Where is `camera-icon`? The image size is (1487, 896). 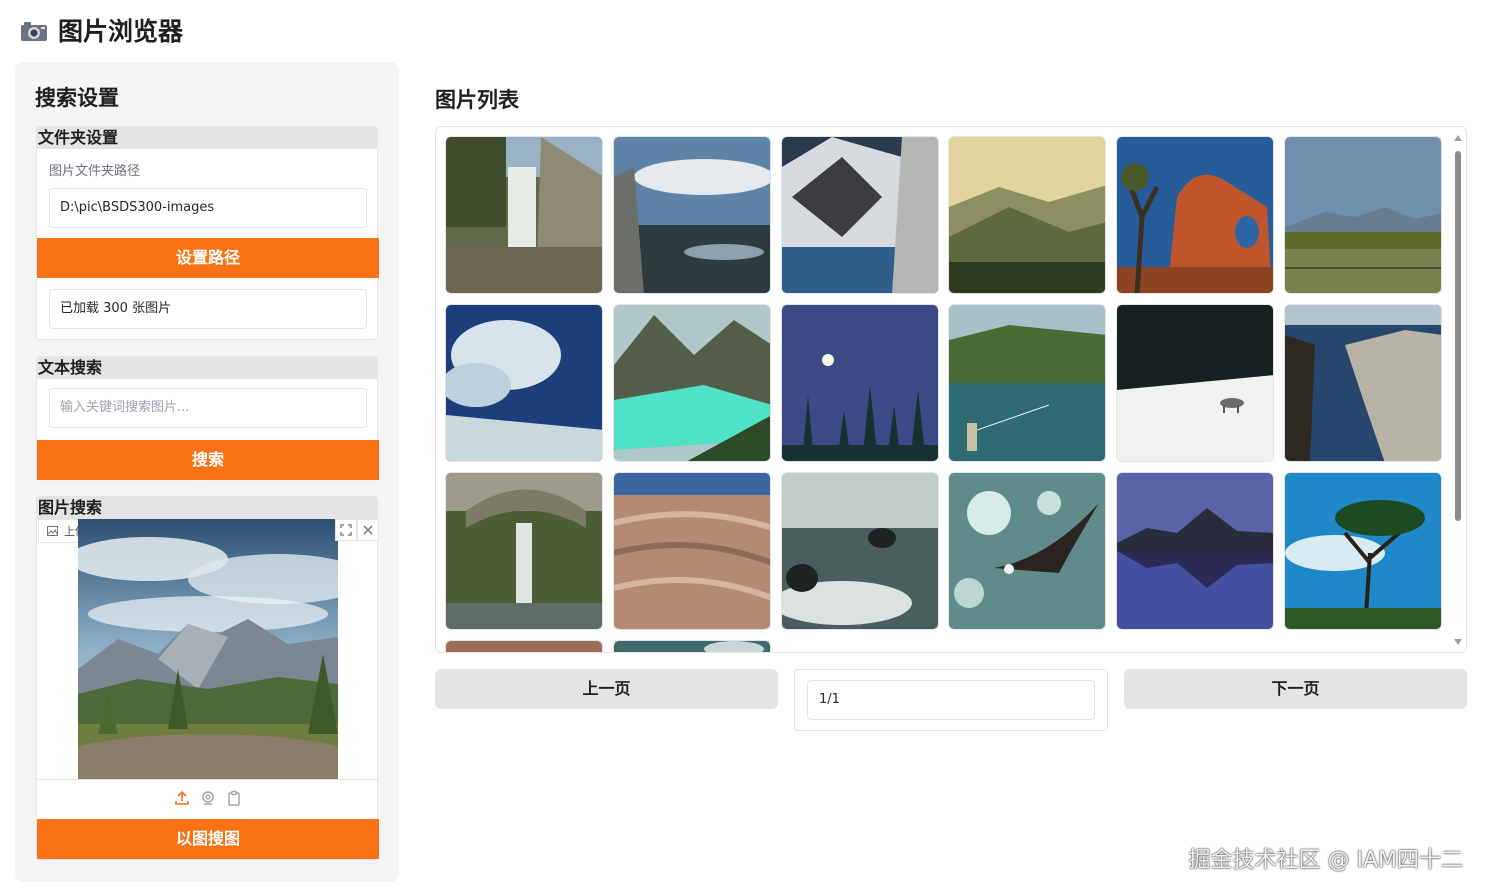
camera-icon is located at coordinates (34, 30).